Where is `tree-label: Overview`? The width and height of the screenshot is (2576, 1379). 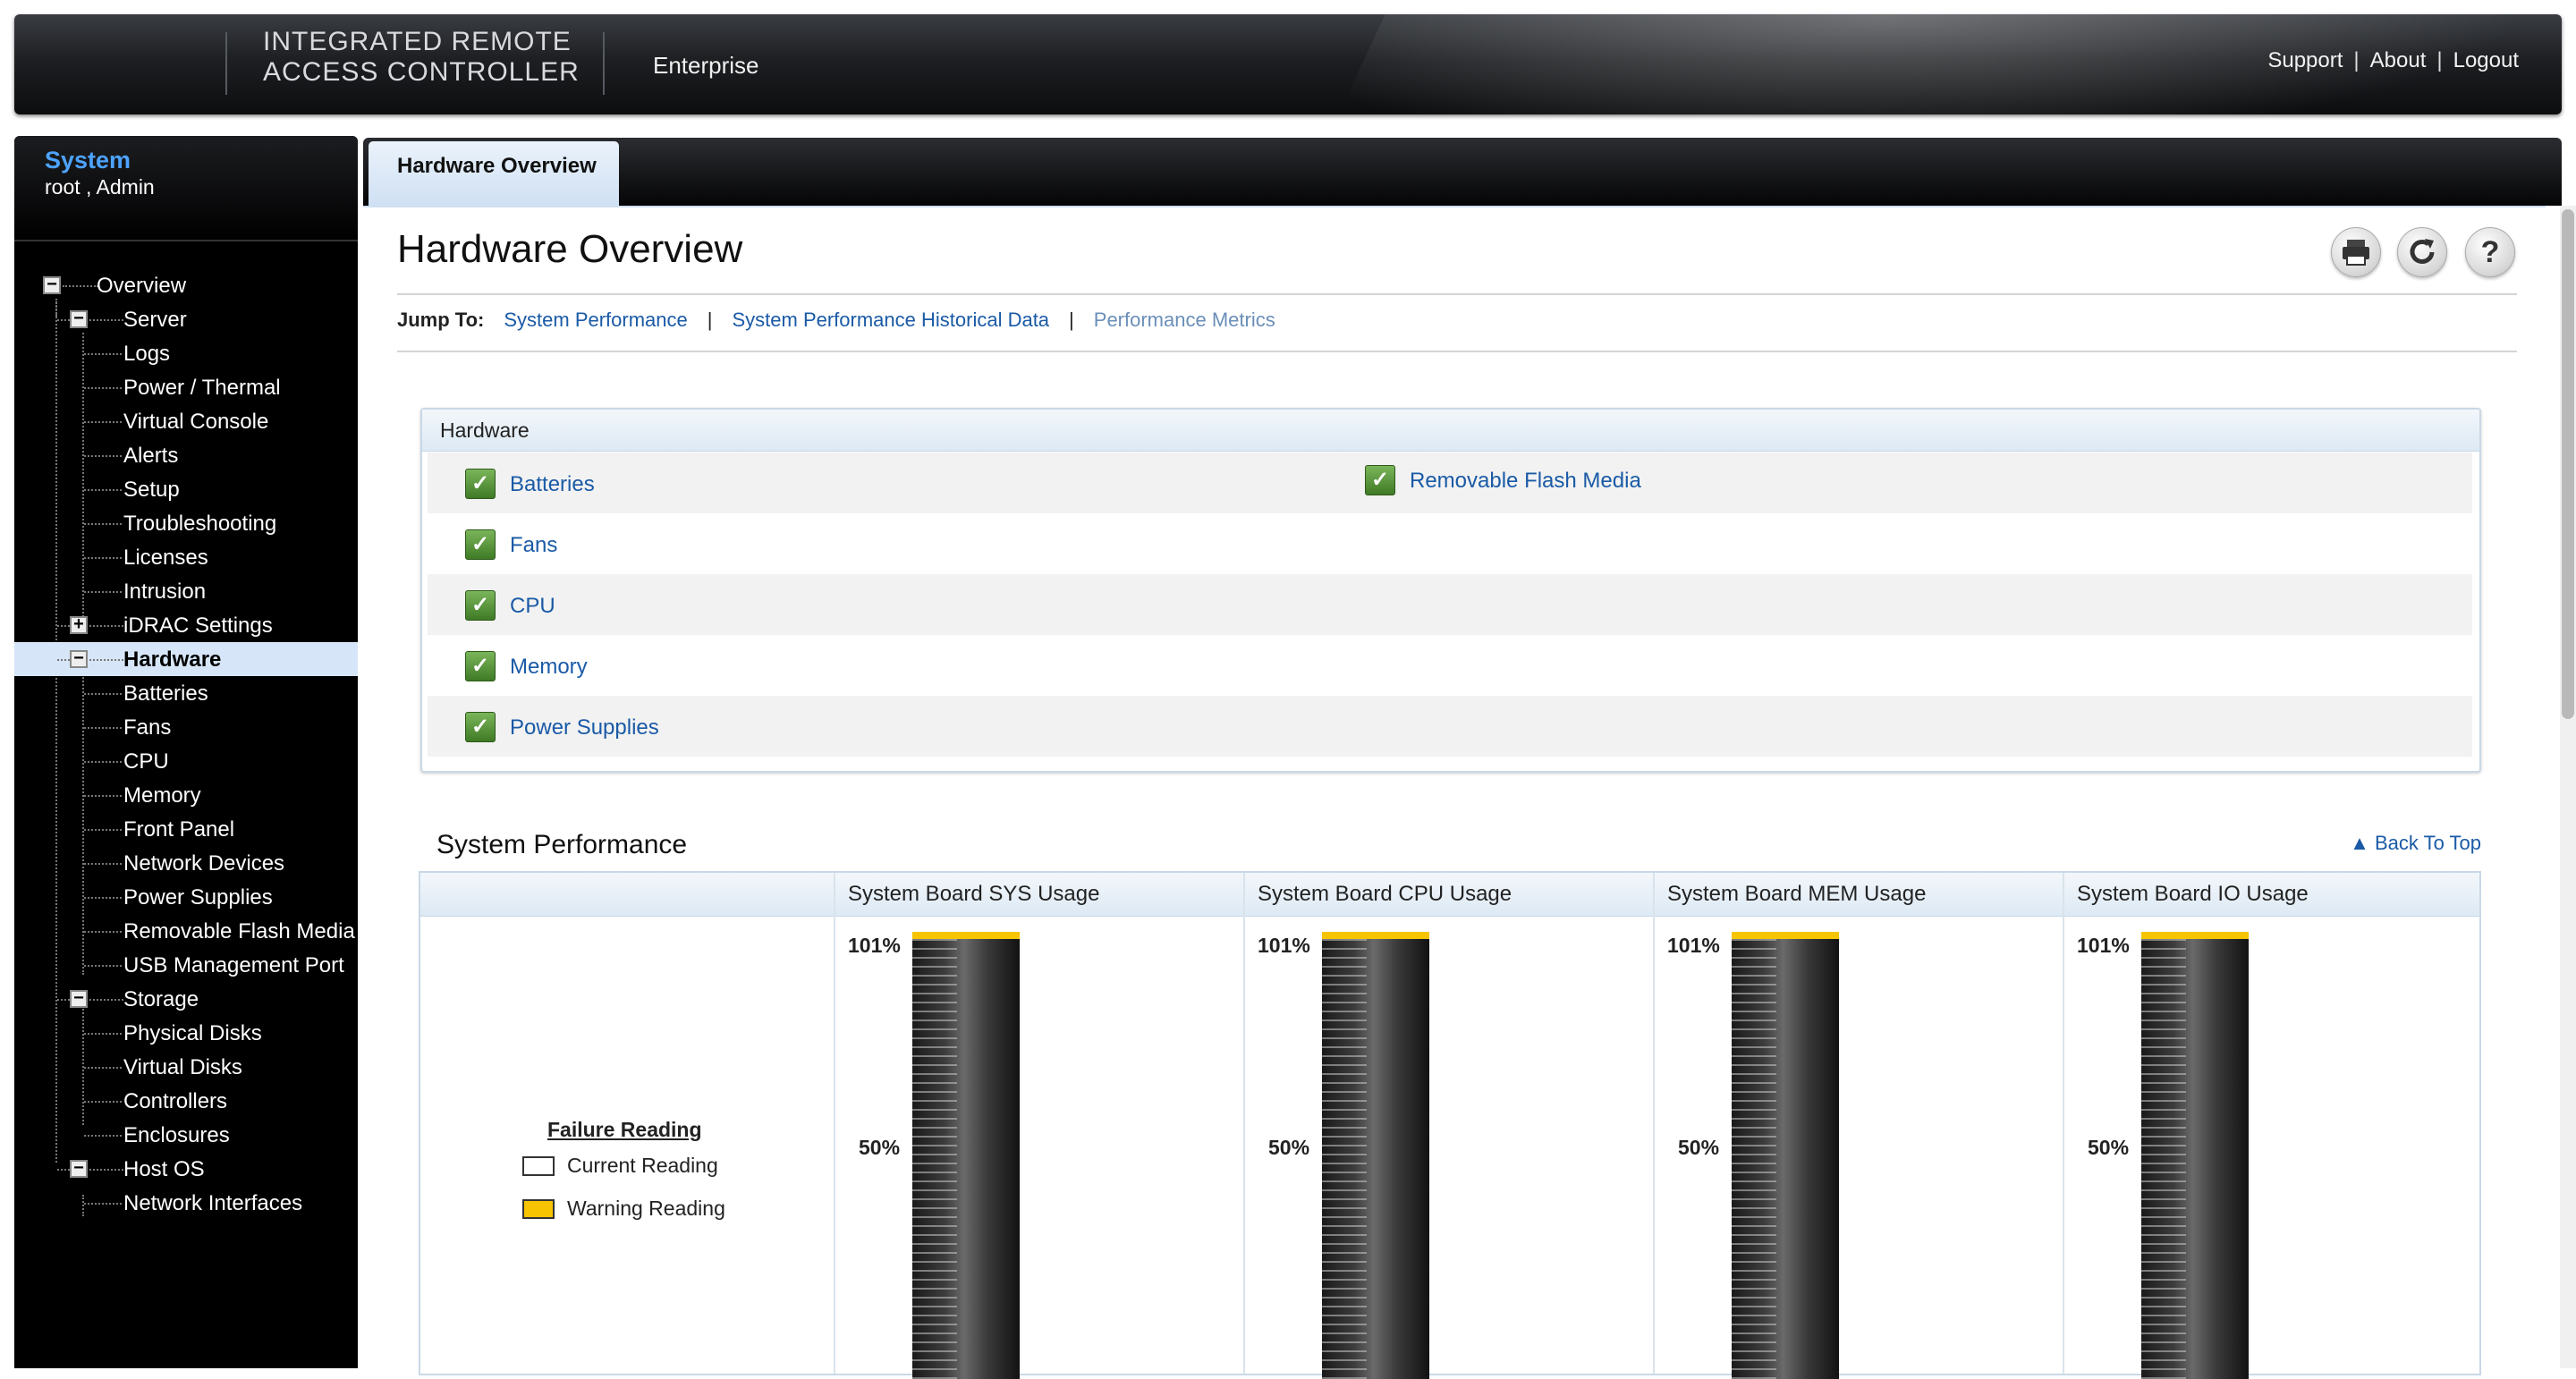
tree-label: Overview is located at coordinates (141, 286).